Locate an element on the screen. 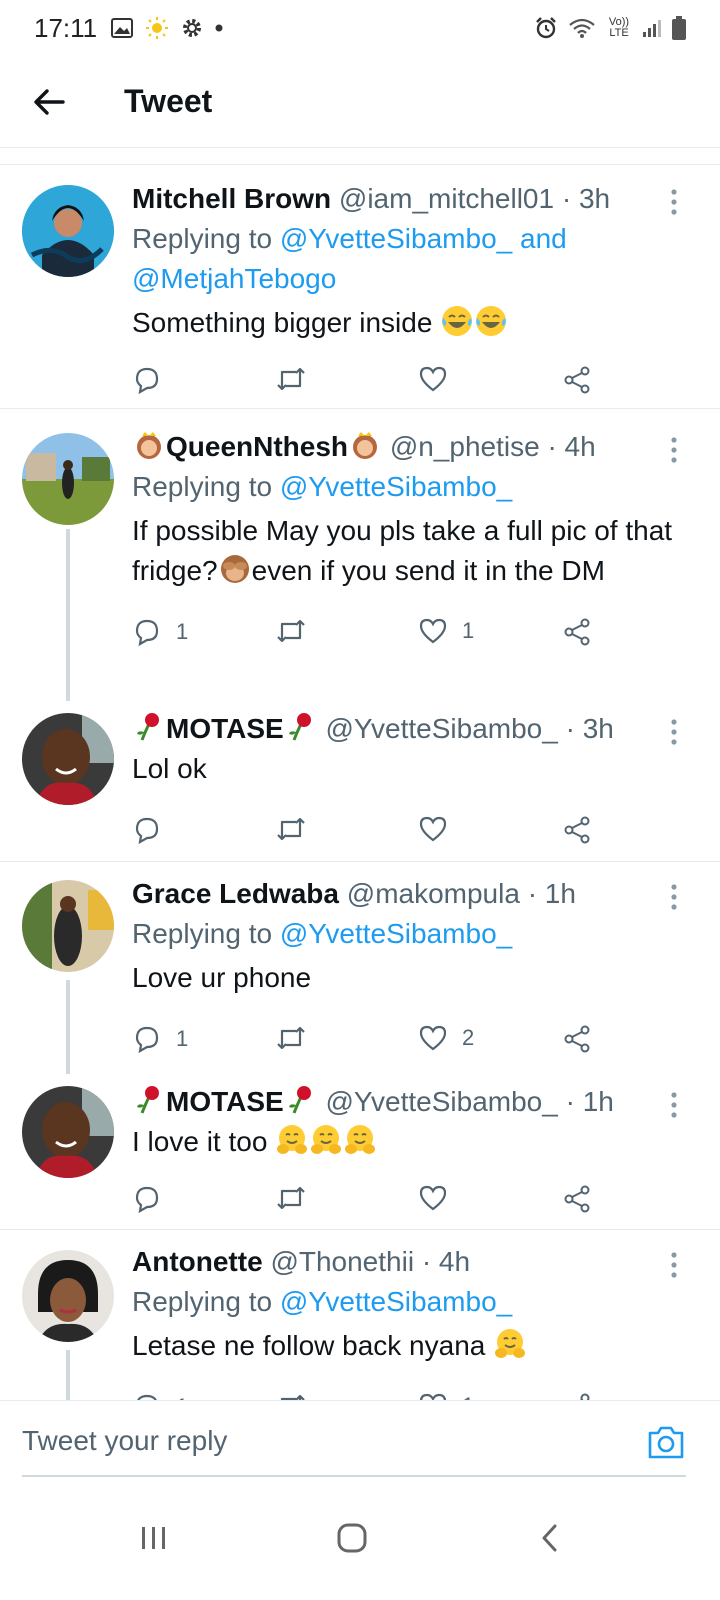 The image size is (720, 1600). battery-icon is located at coordinates (679, 28).